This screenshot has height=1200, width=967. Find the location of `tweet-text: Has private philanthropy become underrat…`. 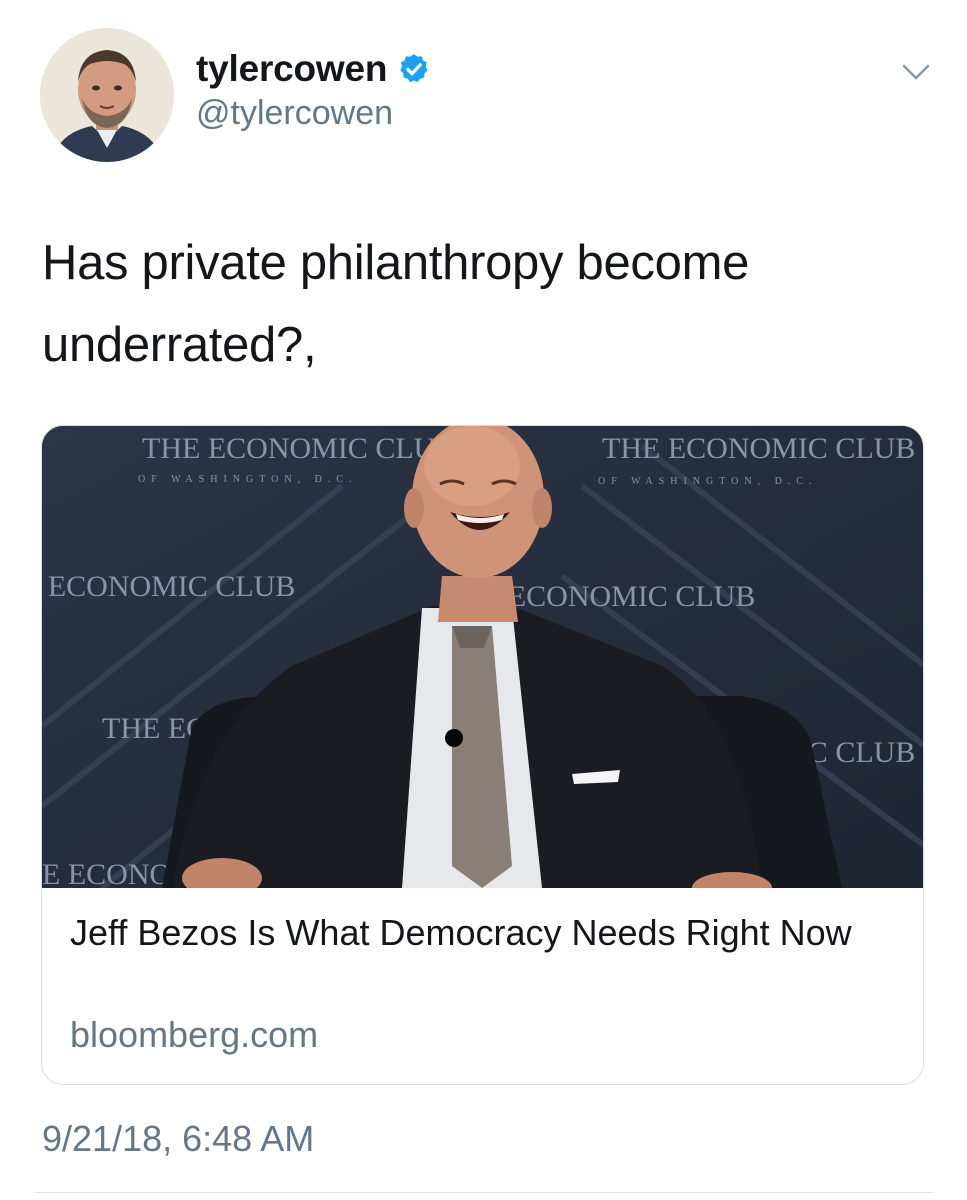

tweet-text: Has private philanthropy become underrat… is located at coordinates (396, 304).